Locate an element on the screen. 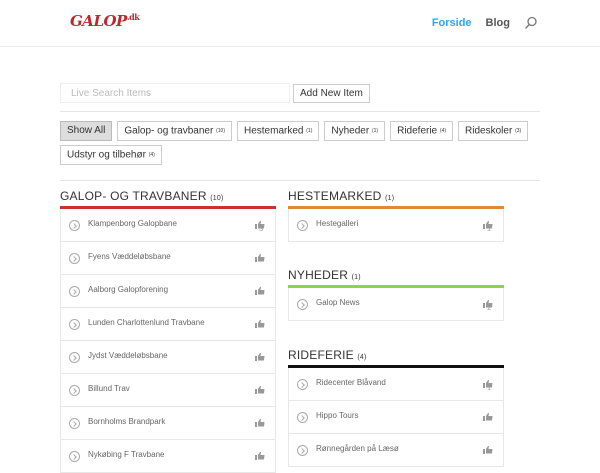 This screenshot has height=473, width=600. item-name: Rønnegården på Læsø is located at coordinates (357, 448).